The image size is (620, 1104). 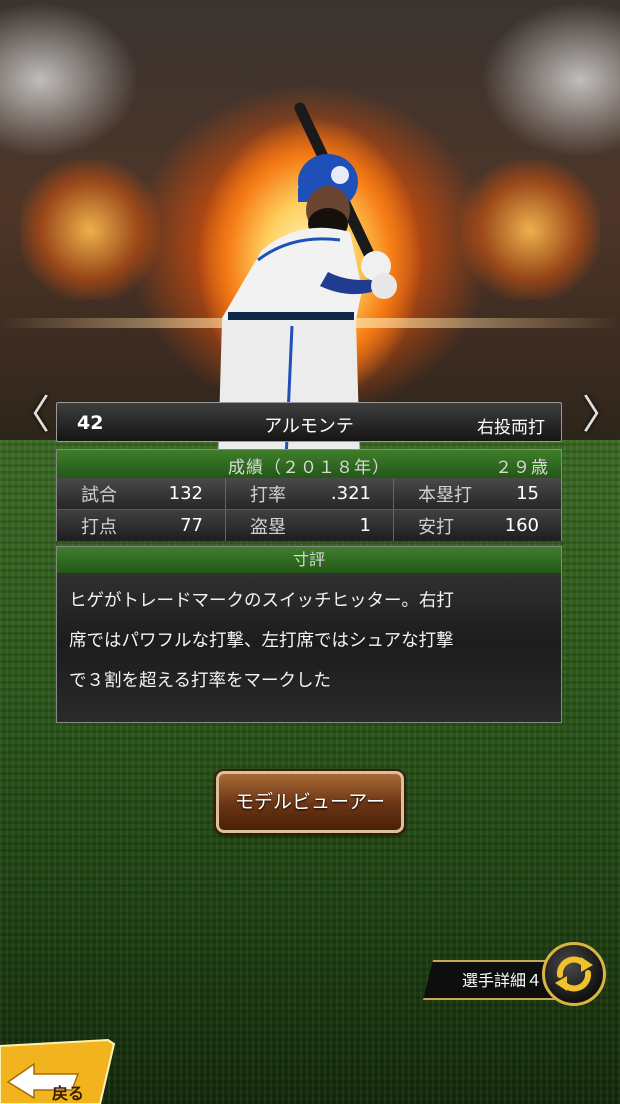 What do you see at coordinates (30, 411) in the screenshot?
I see `prev-player-arrow: 〈` at bounding box center [30, 411].